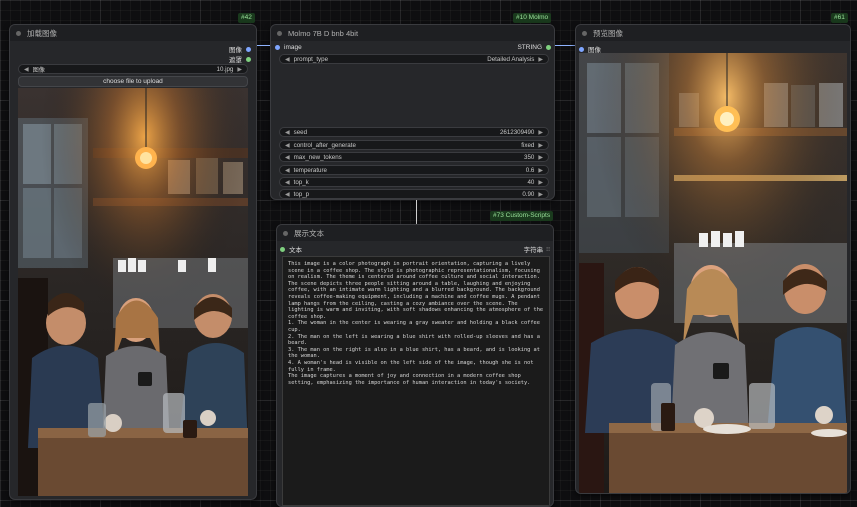  I want to click on output-slot-mask: 遮罩, so click(240, 59).